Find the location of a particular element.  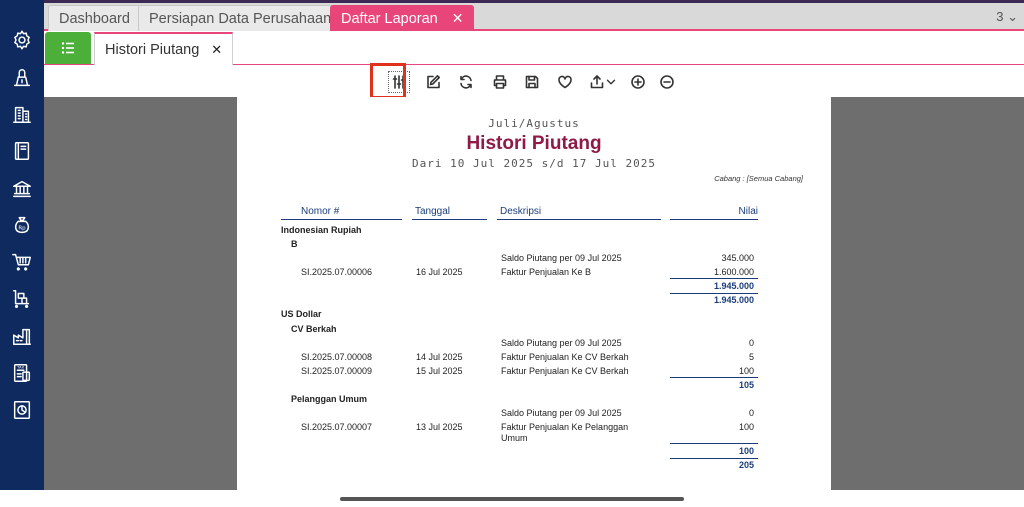

edit-icon is located at coordinates (433, 82).